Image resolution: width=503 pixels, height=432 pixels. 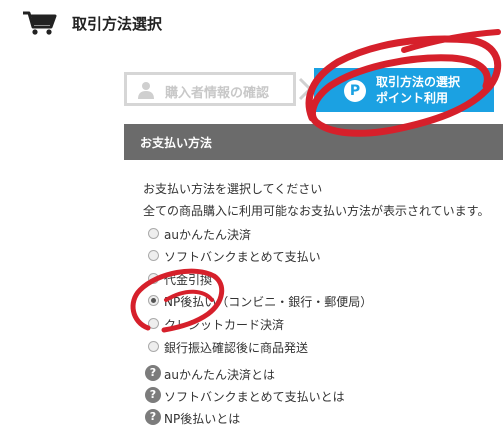 What do you see at coordinates (313, 142) in the screenshot?
I see `section-header: お支払い方法` at bounding box center [313, 142].